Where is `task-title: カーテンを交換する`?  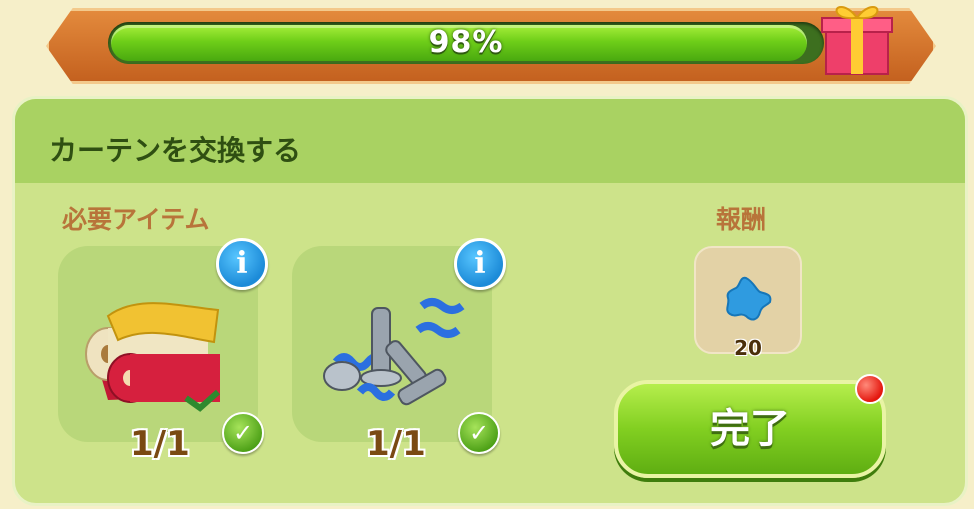
task-title: カーテンを交換する is located at coordinates (175, 150).